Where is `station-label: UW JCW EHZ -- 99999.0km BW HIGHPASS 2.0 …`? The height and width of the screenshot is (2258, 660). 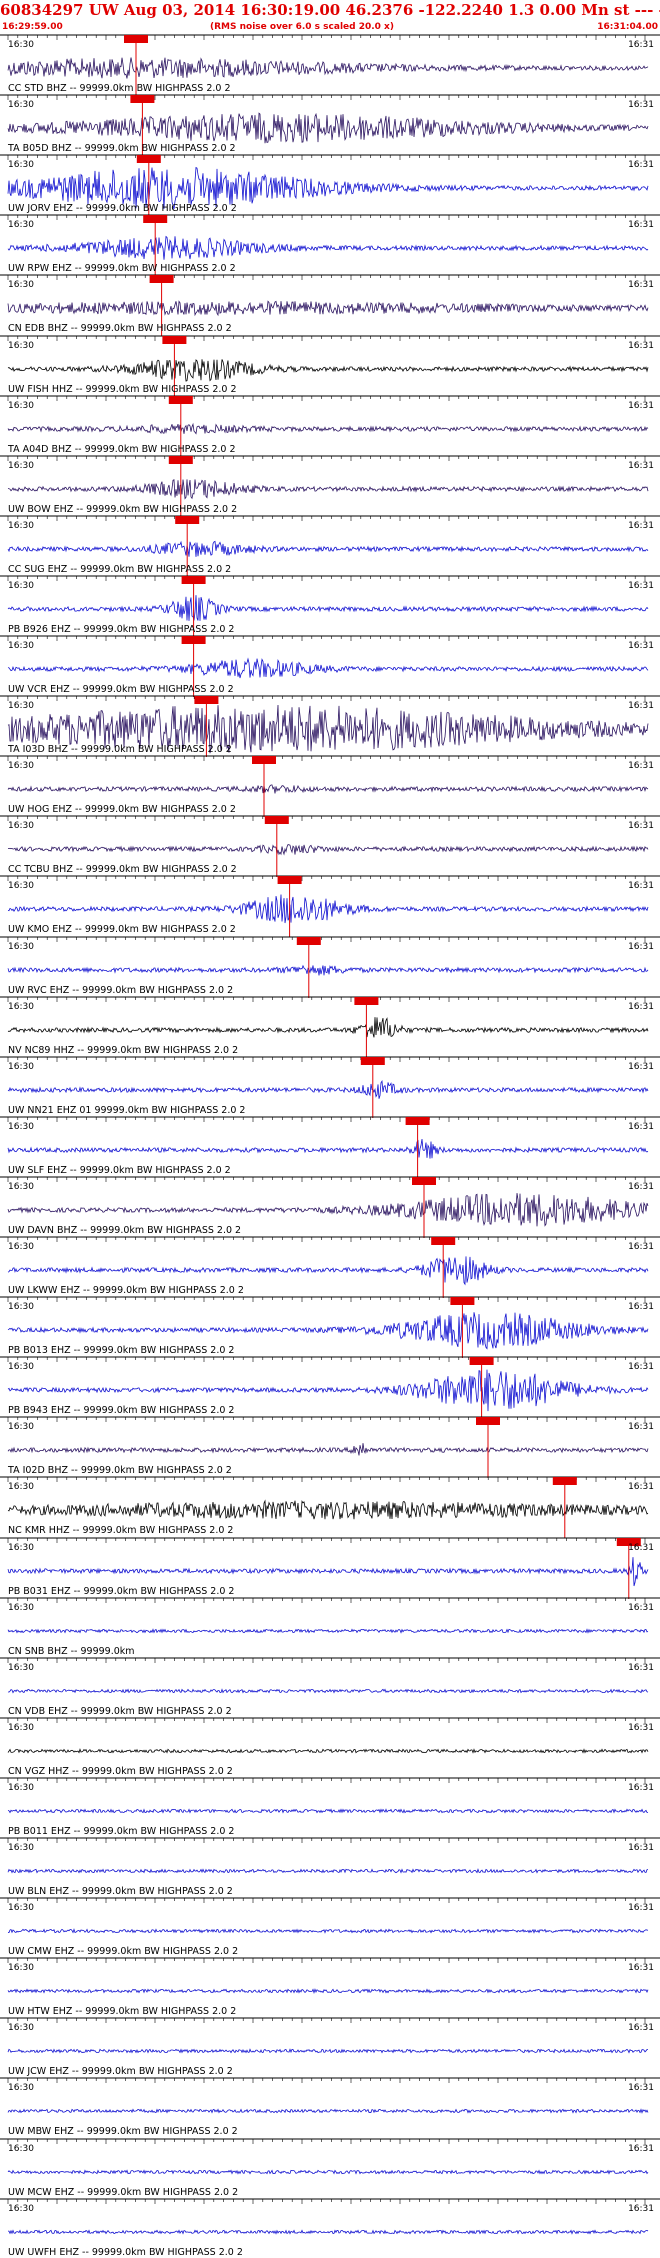 station-label: UW JCW EHZ -- 99999.0km BW HIGHPASS 2.0 … is located at coordinates (120, 2072).